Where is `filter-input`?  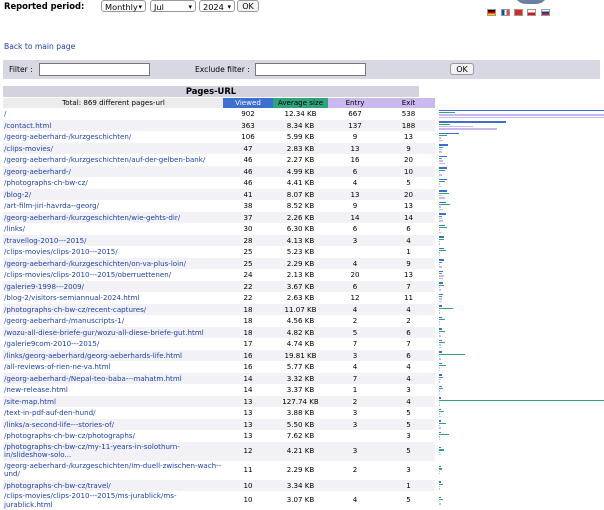
filter-input is located at coordinates (94, 69).